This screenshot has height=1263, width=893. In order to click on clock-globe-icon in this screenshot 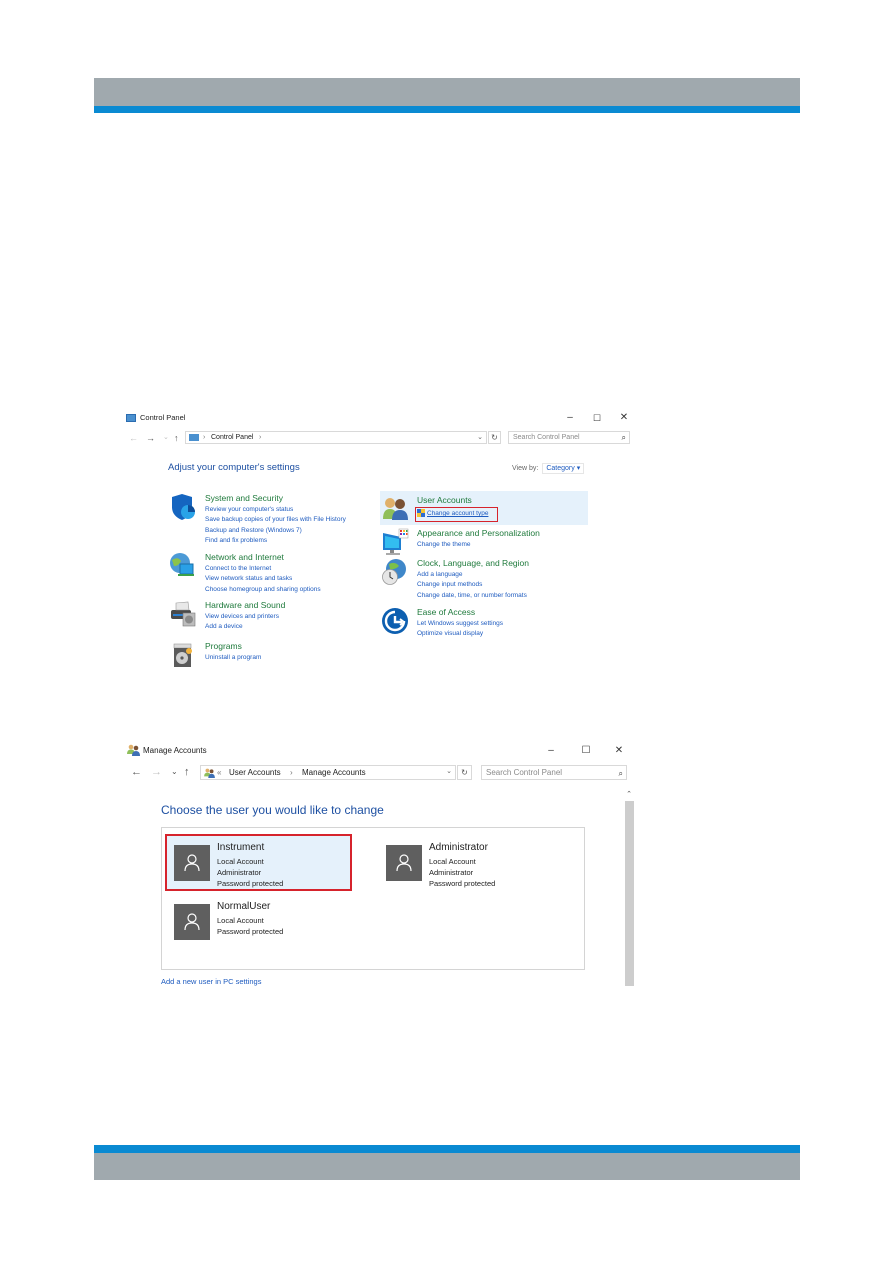, I will do `click(394, 572)`.